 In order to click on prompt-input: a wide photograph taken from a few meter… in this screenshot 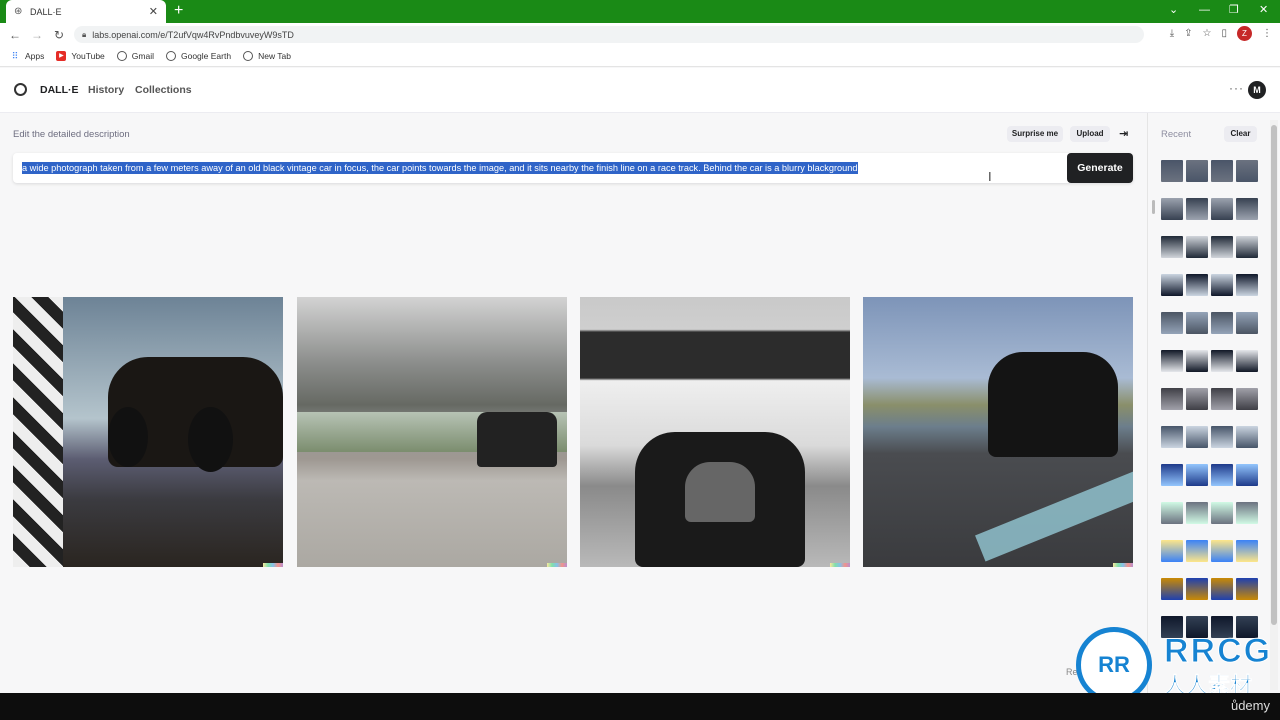, I will do `click(573, 168)`.